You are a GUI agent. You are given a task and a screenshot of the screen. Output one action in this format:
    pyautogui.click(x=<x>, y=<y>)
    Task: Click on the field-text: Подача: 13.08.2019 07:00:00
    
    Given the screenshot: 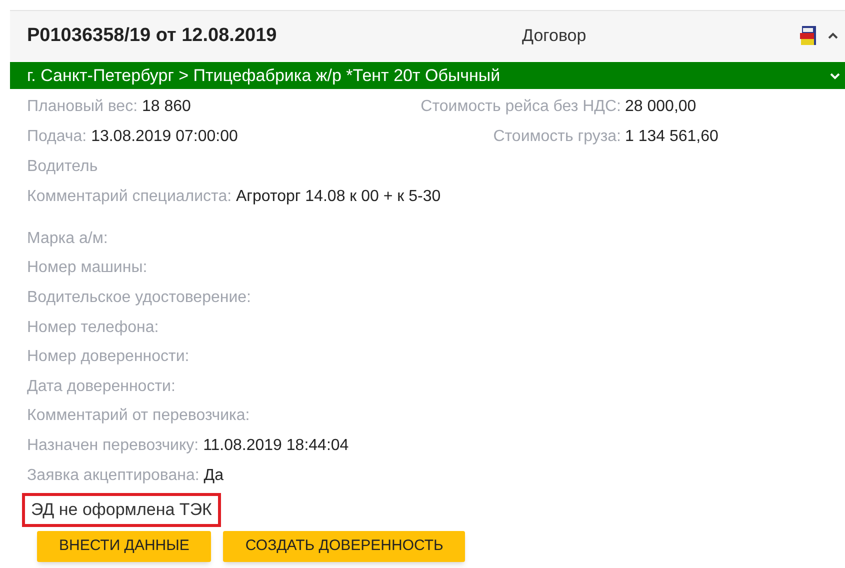 What is the action you would take?
    pyautogui.click(x=133, y=137)
    